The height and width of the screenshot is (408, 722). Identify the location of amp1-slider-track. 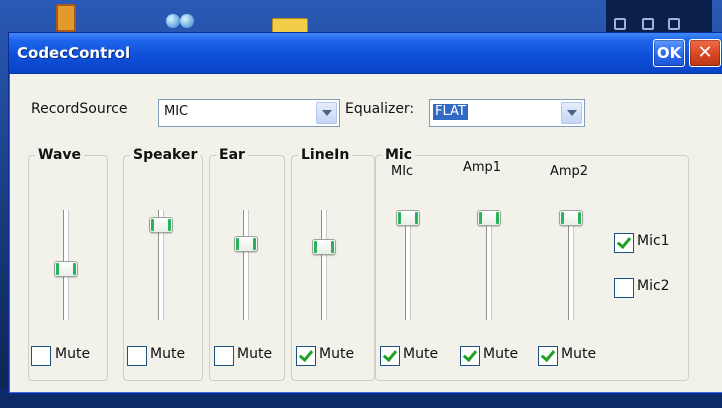
(489, 265).